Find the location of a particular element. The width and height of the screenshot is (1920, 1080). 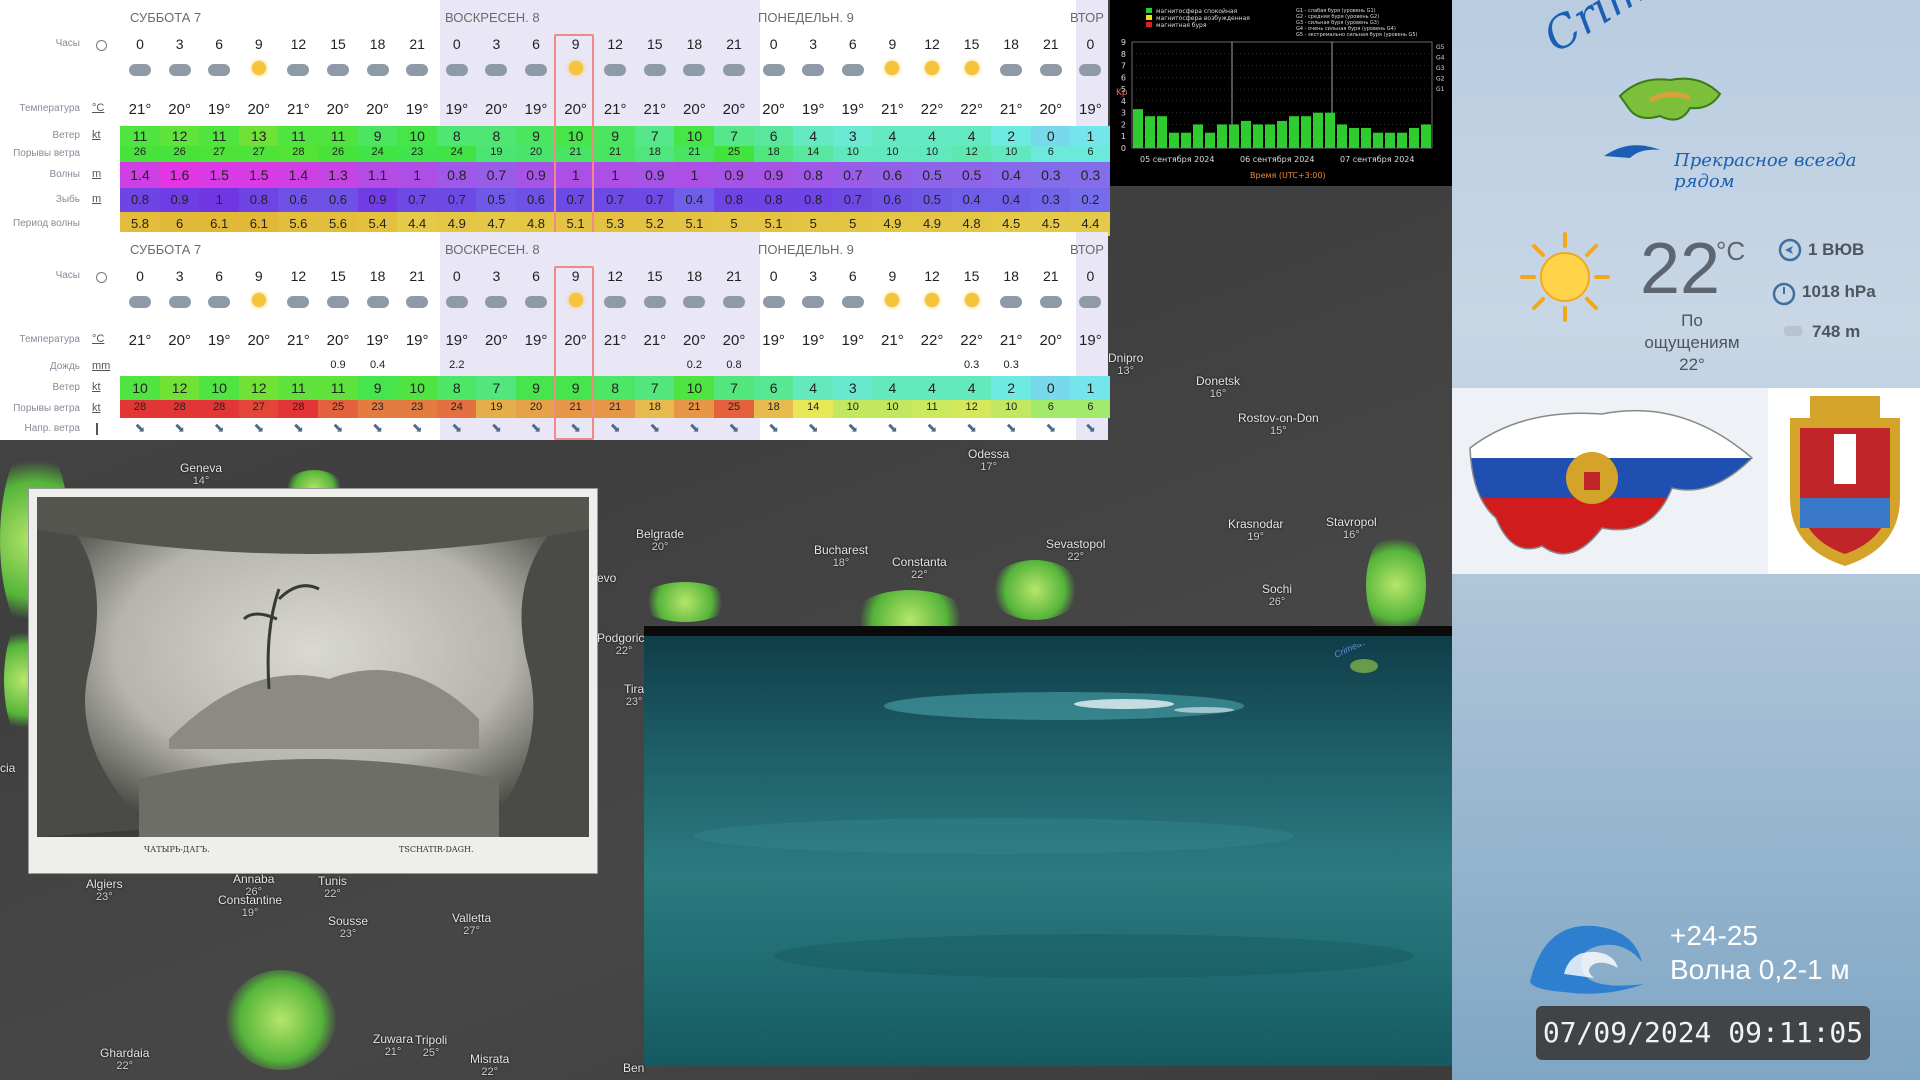

map-city-label: Rostov-on-Don 15° is located at coordinates (1278, 425).